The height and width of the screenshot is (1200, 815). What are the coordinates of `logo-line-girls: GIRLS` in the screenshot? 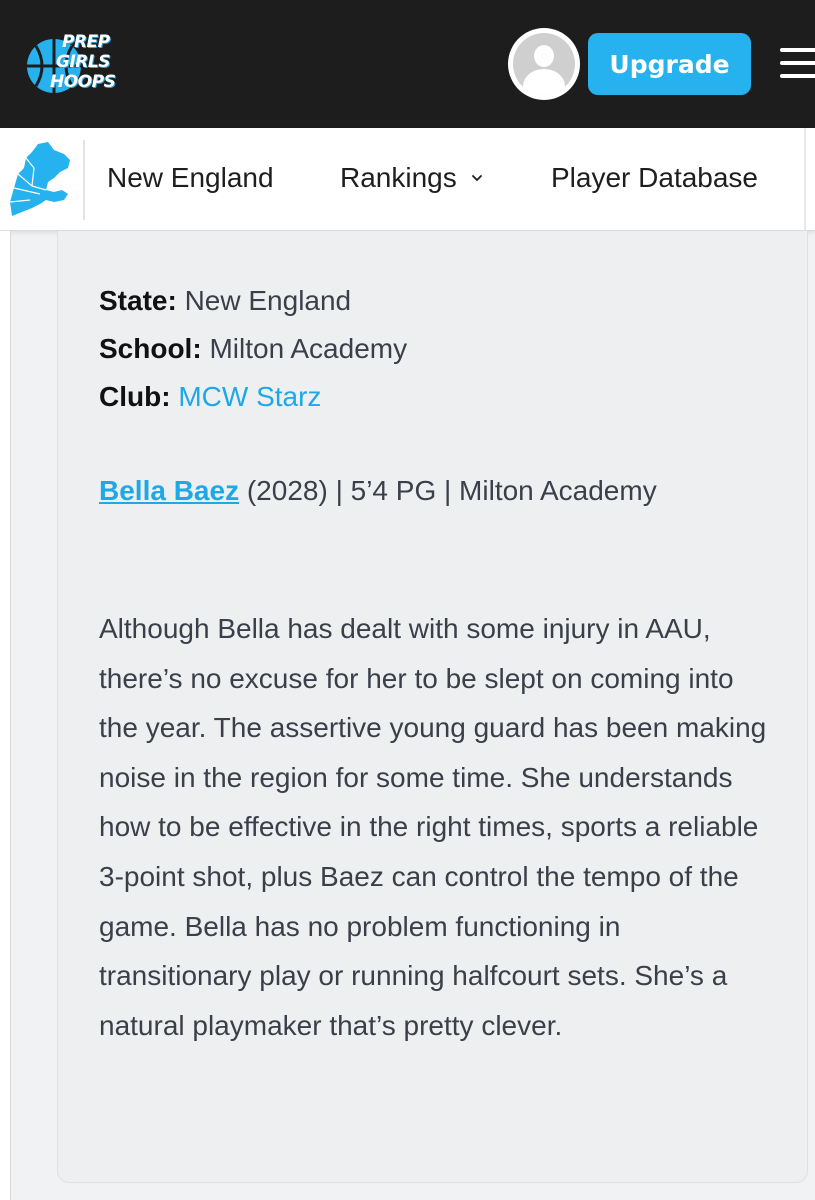 It's located at (83, 62).